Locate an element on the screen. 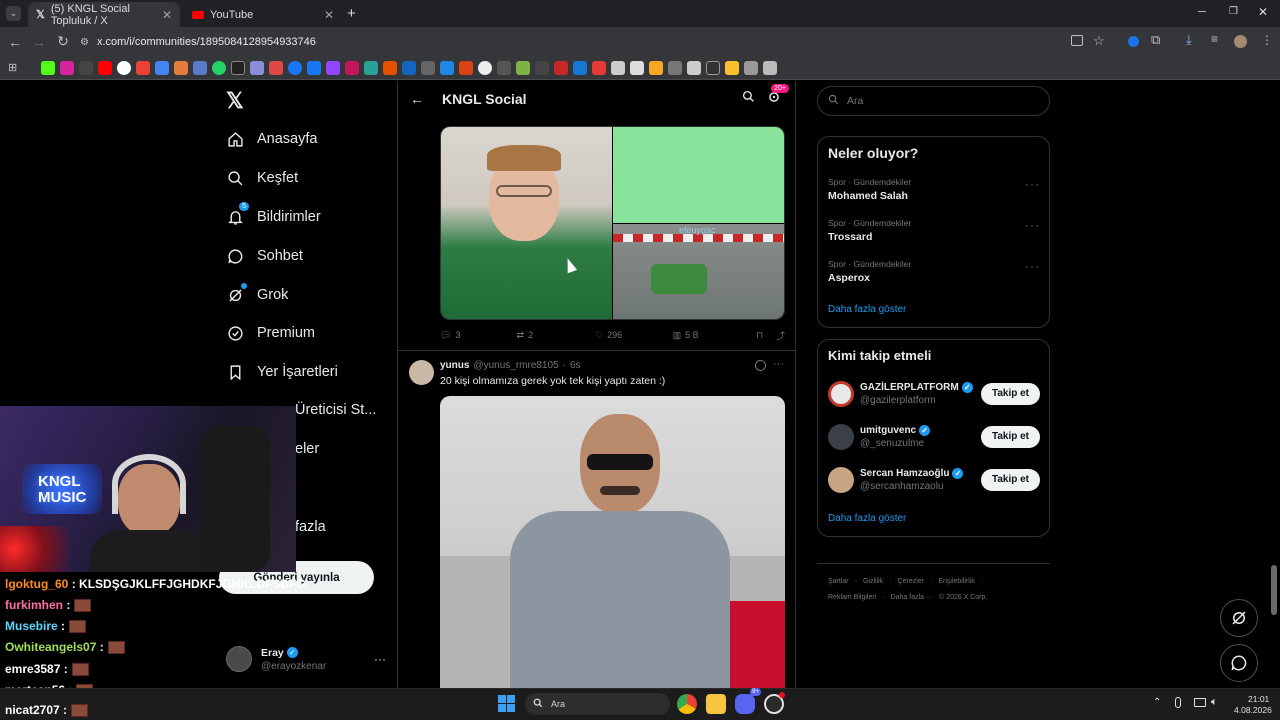  star-icon: ☆ is located at coordinates (1099, 41).